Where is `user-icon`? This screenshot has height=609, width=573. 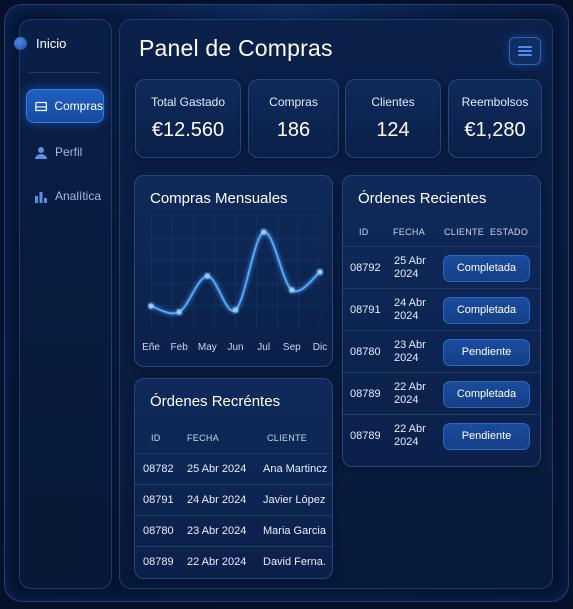 user-icon is located at coordinates (41, 152).